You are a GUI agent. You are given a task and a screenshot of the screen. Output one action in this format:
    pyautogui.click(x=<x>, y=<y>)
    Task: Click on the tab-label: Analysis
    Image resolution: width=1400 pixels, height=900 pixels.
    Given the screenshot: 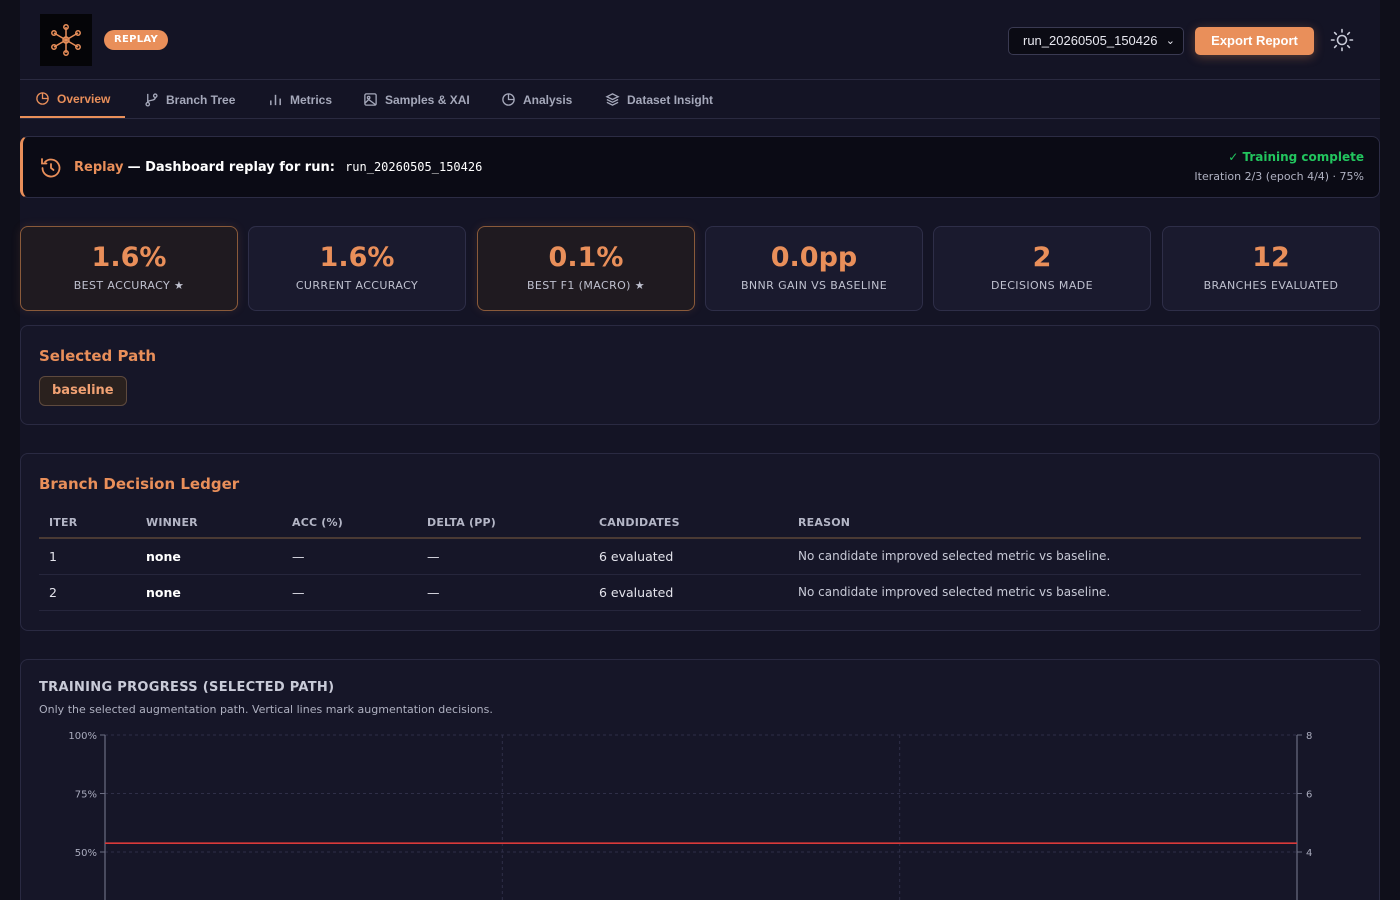 What is the action you would take?
    pyautogui.click(x=548, y=99)
    